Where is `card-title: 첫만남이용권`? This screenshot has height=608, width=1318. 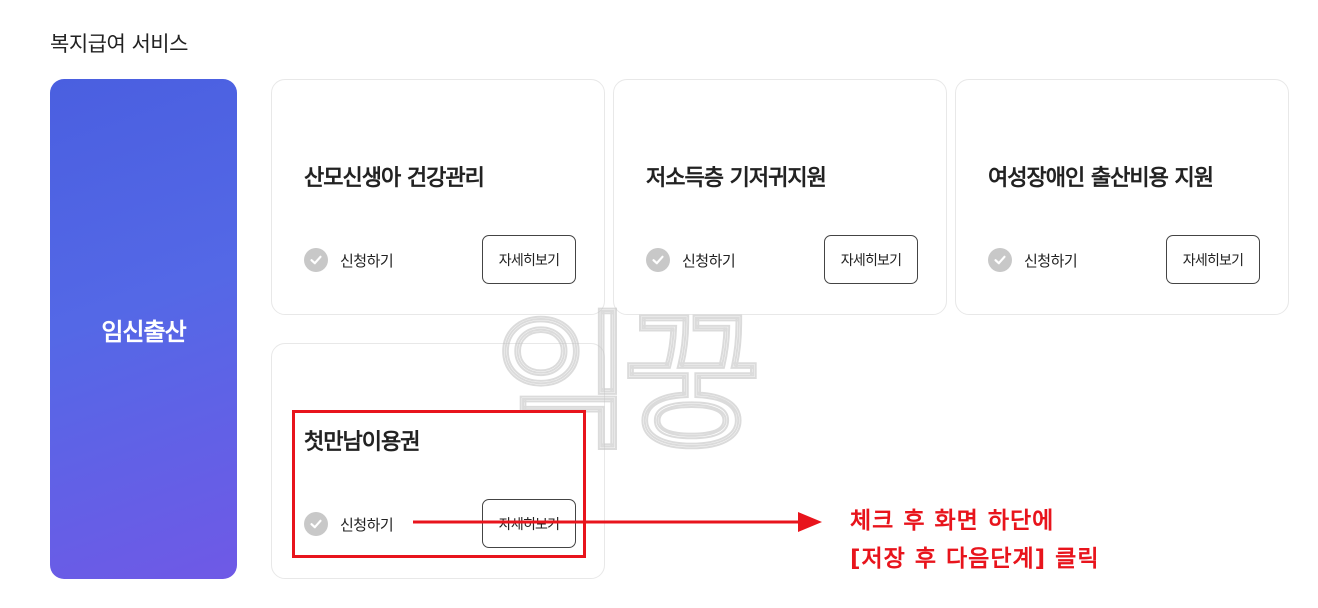 card-title: 첫만남이용권 is located at coordinates (362, 442).